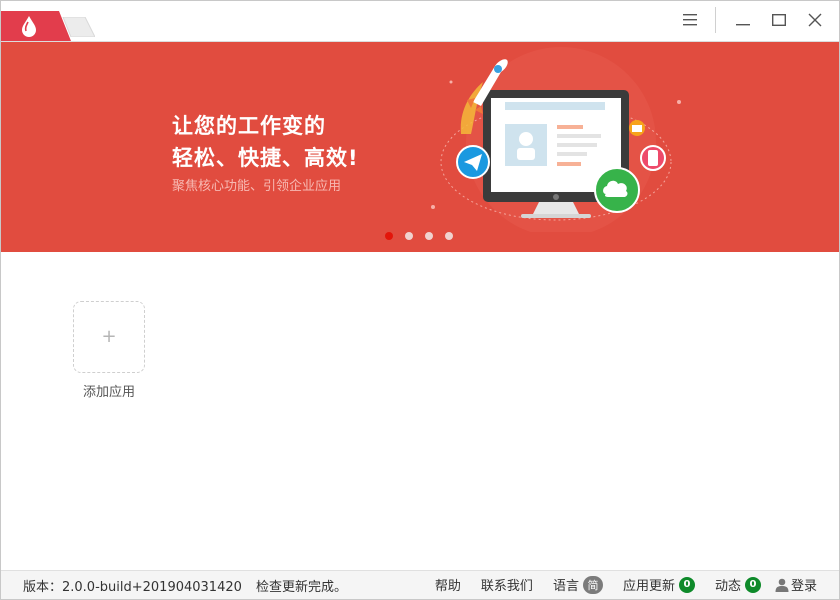  Describe the element at coordinates (592, 584) in the screenshot. I see `language-badge: 简` at that location.